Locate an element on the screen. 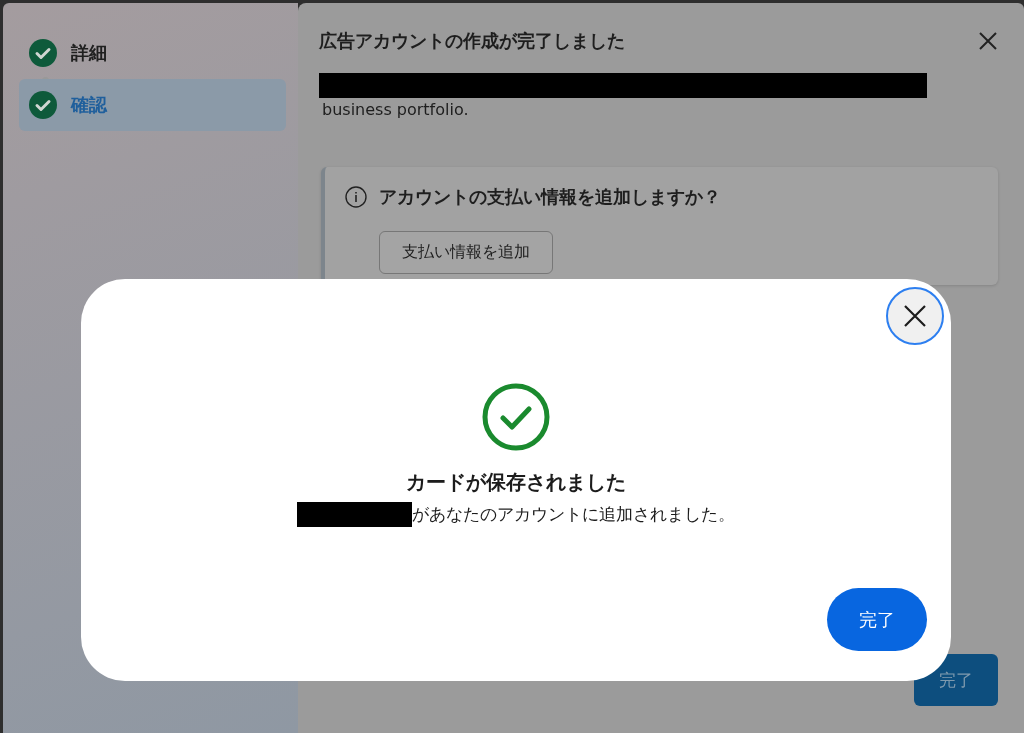 The height and width of the screenshot is (733, 1024). modal-message: があなたのアカウントに追加されました。 is located at coordinates (573, 514).